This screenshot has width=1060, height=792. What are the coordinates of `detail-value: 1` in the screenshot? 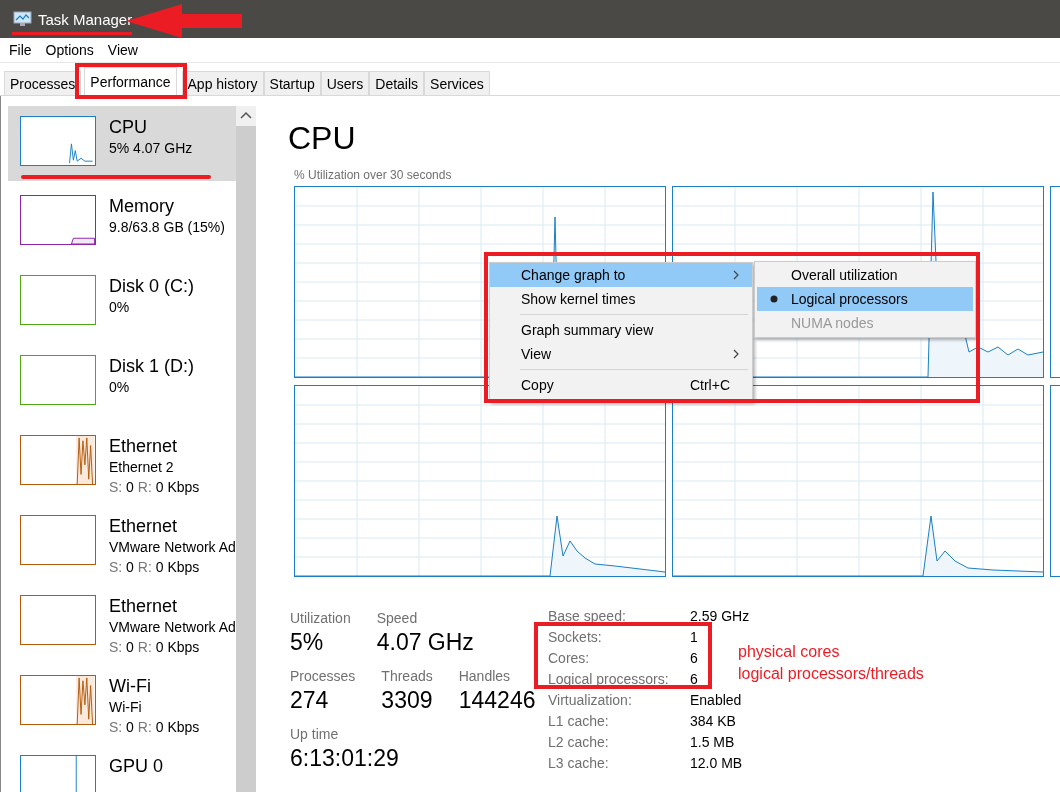 It's located at (694, 636).